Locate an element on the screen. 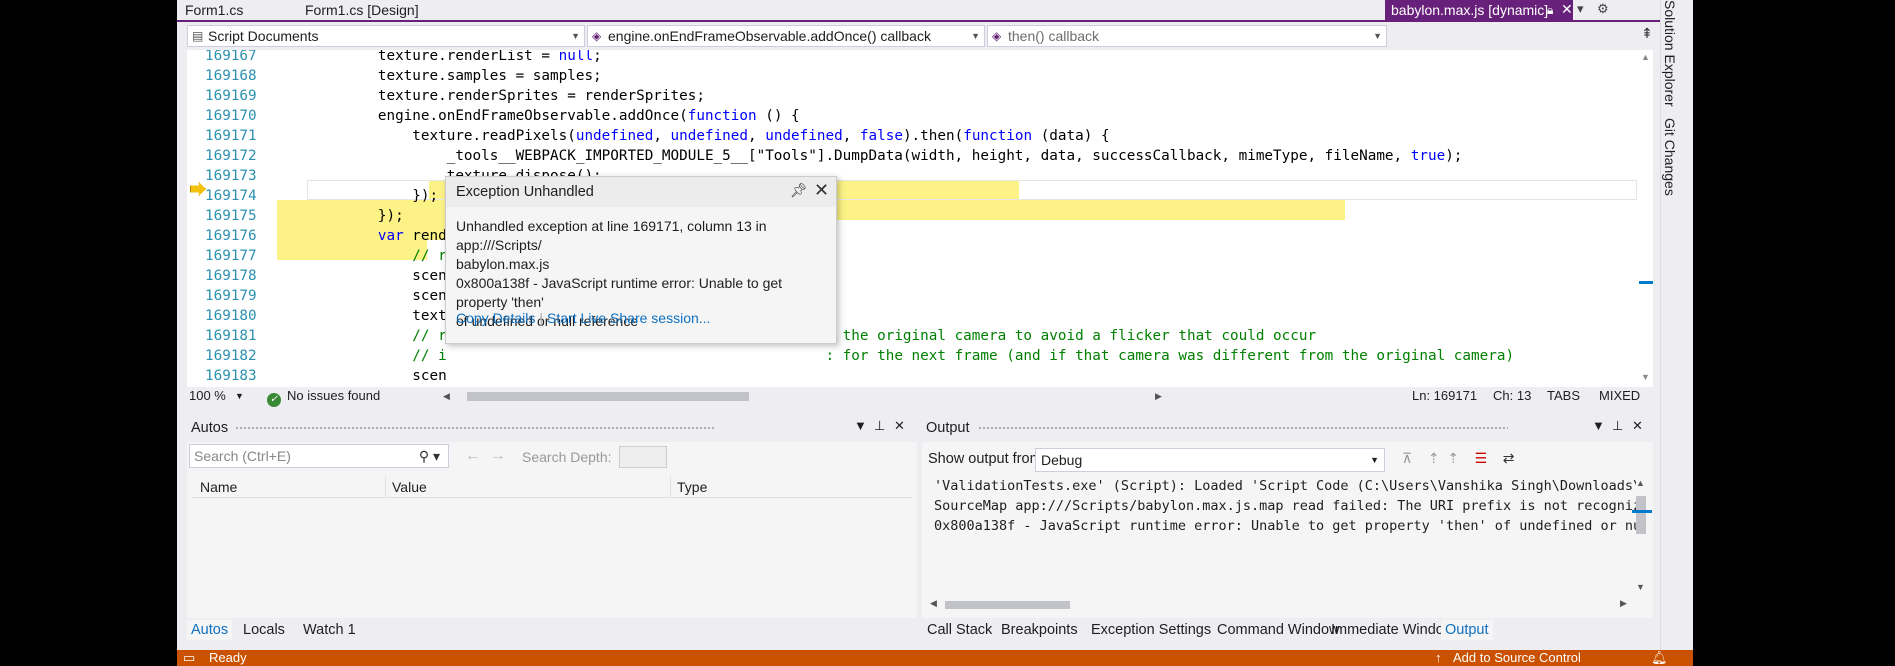 The width and height of the screenshot is (1895, 666). col-value: Value is located at coordinates (409, 487).